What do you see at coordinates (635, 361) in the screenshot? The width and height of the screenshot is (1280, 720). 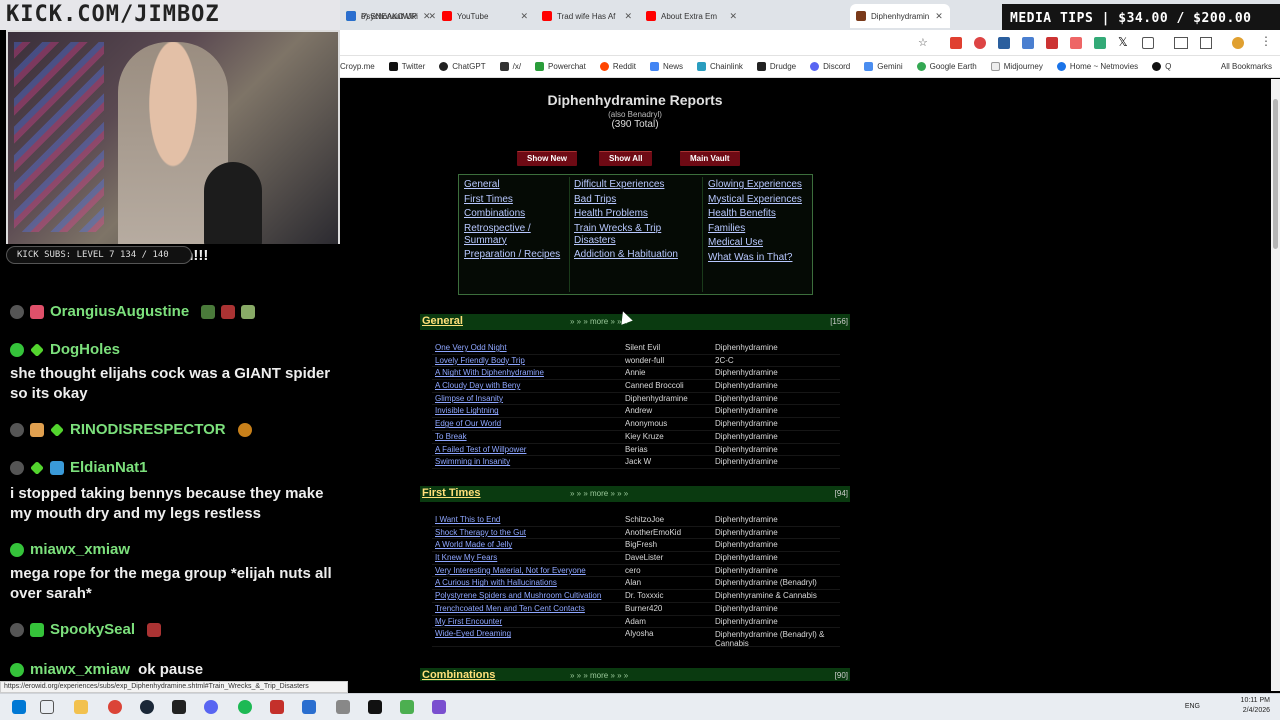 I see `table-row: Lovely Friendly Body Trip wonder-full 2C-C` at bounding box center [635, 361].